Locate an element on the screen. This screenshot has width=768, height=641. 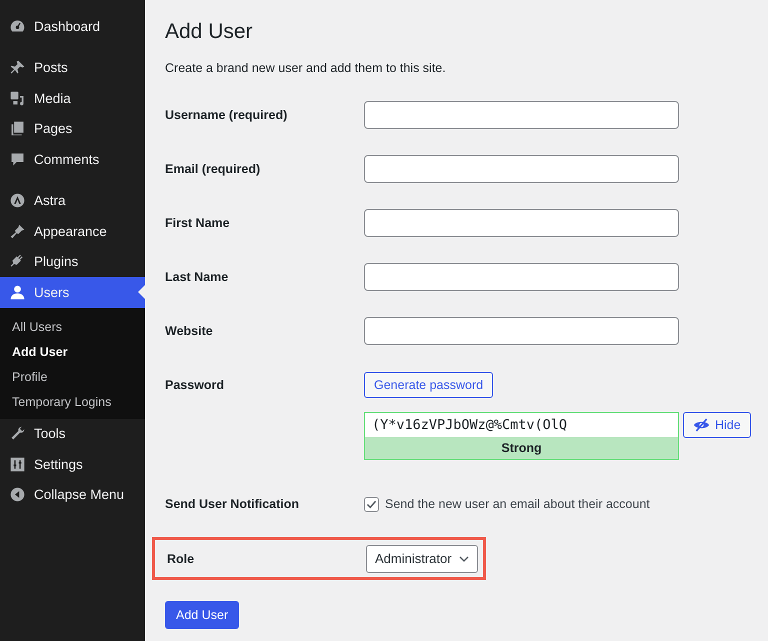
field-label: First Name is located at coordinates (198, 223).